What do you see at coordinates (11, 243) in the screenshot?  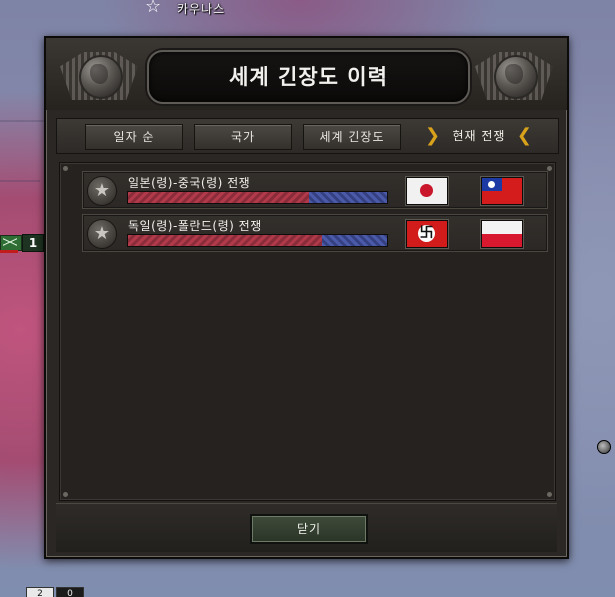 I see `army-unit-icon` at bounding box center [11, 243].